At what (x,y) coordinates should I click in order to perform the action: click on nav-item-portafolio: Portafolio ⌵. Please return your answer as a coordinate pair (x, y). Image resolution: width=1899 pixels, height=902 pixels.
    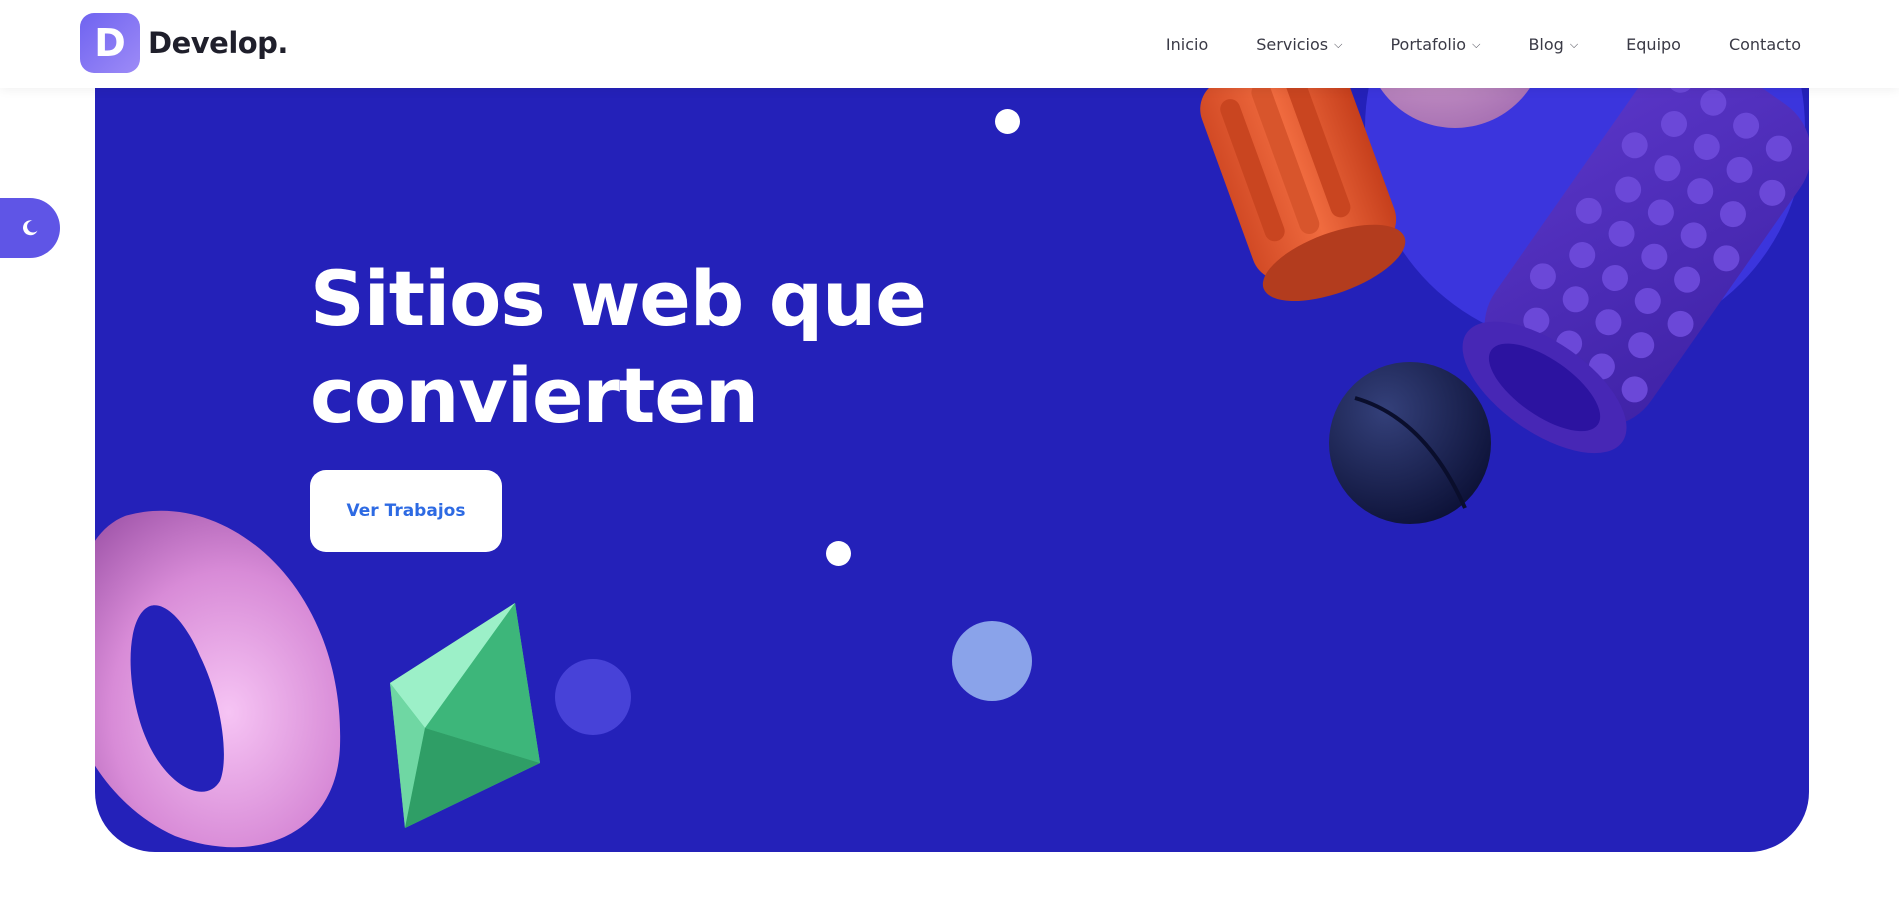
    Looking at the image, I should click on (1435, 44).